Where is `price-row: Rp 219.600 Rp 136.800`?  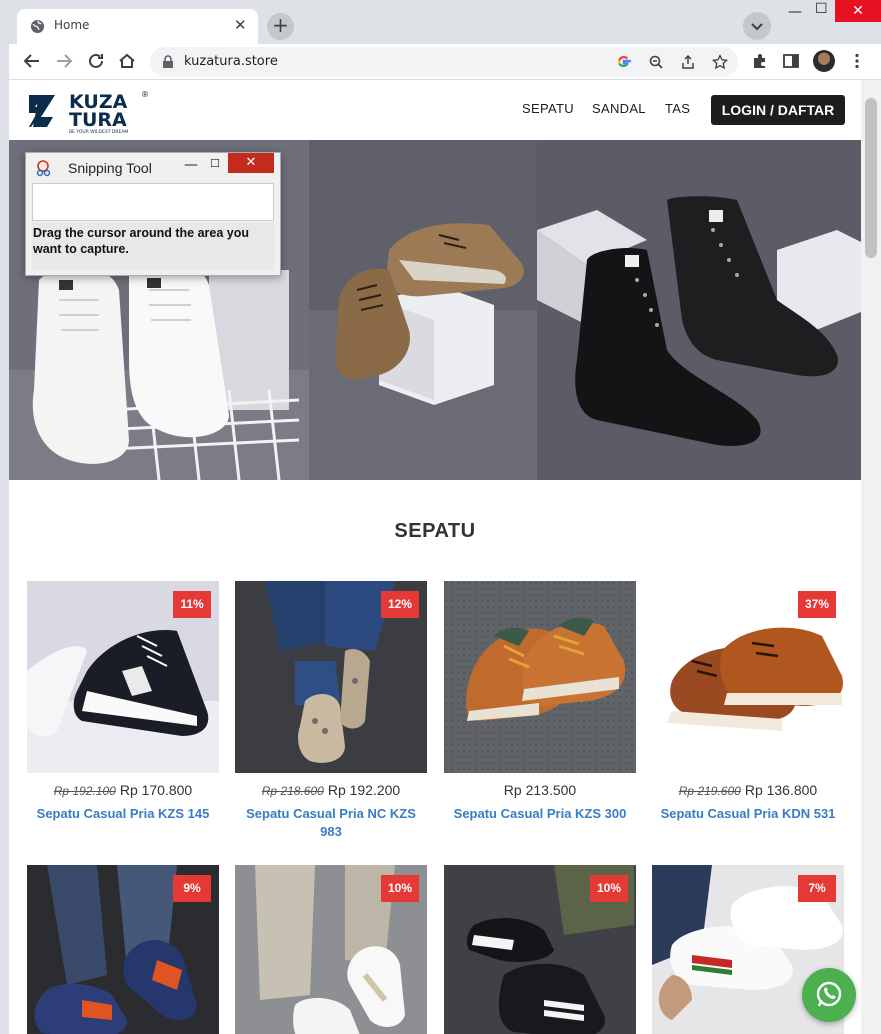 price-row: Rp 219.600 Rp 136.800 is located at coordinates (748, 790).